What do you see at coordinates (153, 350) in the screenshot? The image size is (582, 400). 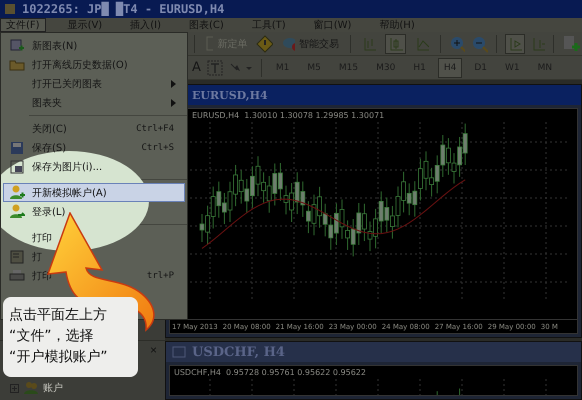 I see `close-button: ×` at bounding box center [153, 350].